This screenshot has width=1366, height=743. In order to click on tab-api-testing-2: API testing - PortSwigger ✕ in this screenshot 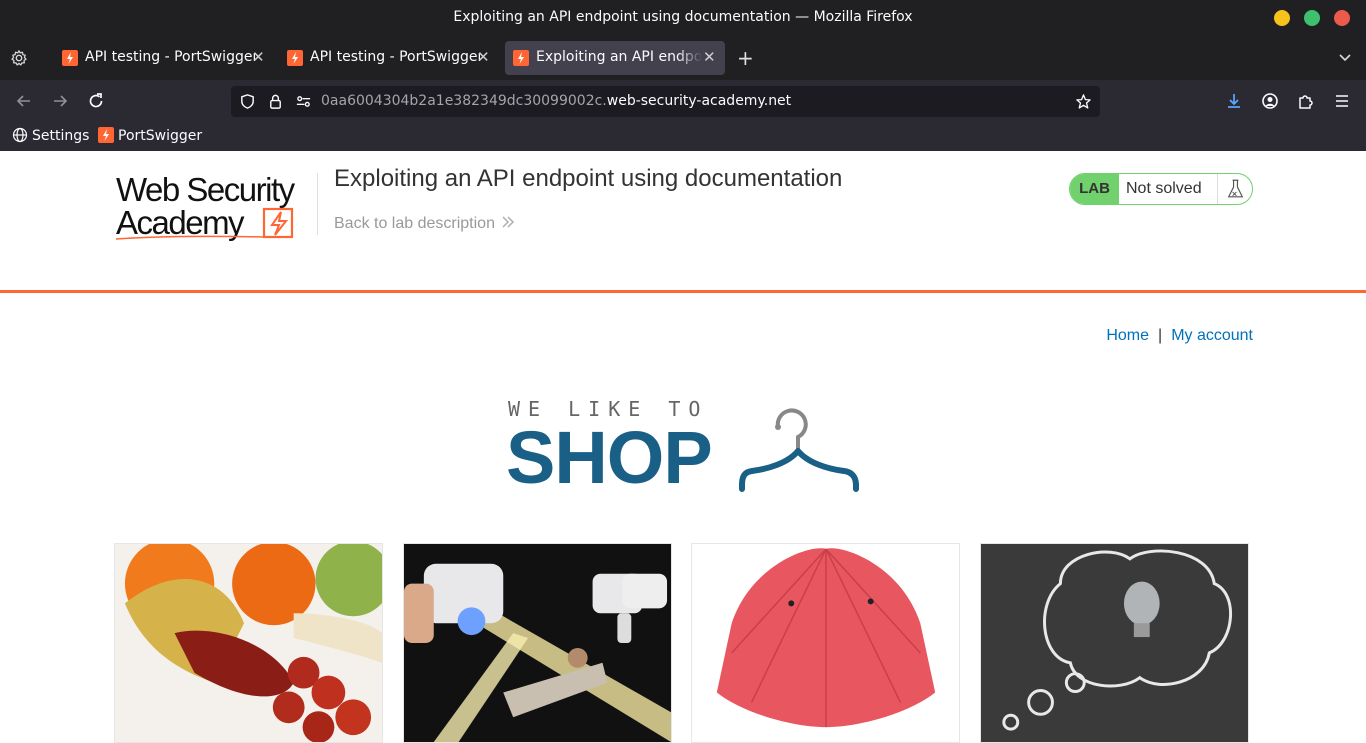, I will do `click(388, 58)`.